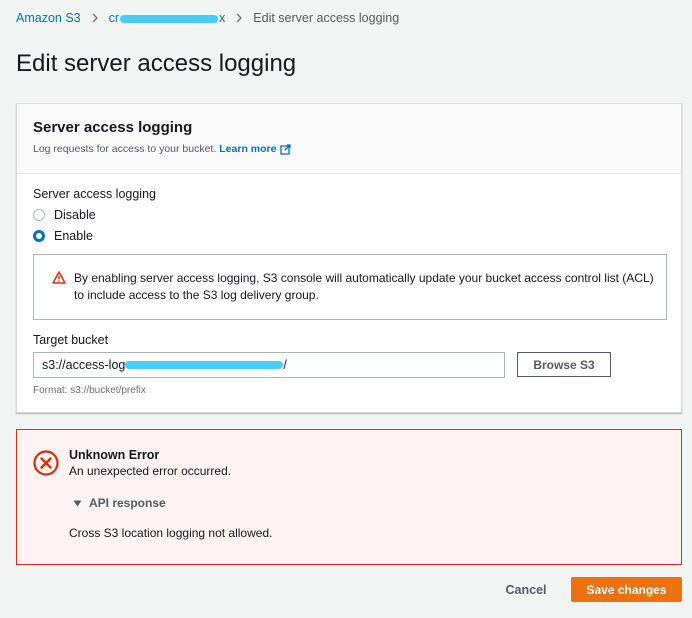 This screenshot has width=692, height=618. Describe the element at coordinates (222, 18) in the screenshot. I see `breadcrumb-bucket-suffix: x` at that location.